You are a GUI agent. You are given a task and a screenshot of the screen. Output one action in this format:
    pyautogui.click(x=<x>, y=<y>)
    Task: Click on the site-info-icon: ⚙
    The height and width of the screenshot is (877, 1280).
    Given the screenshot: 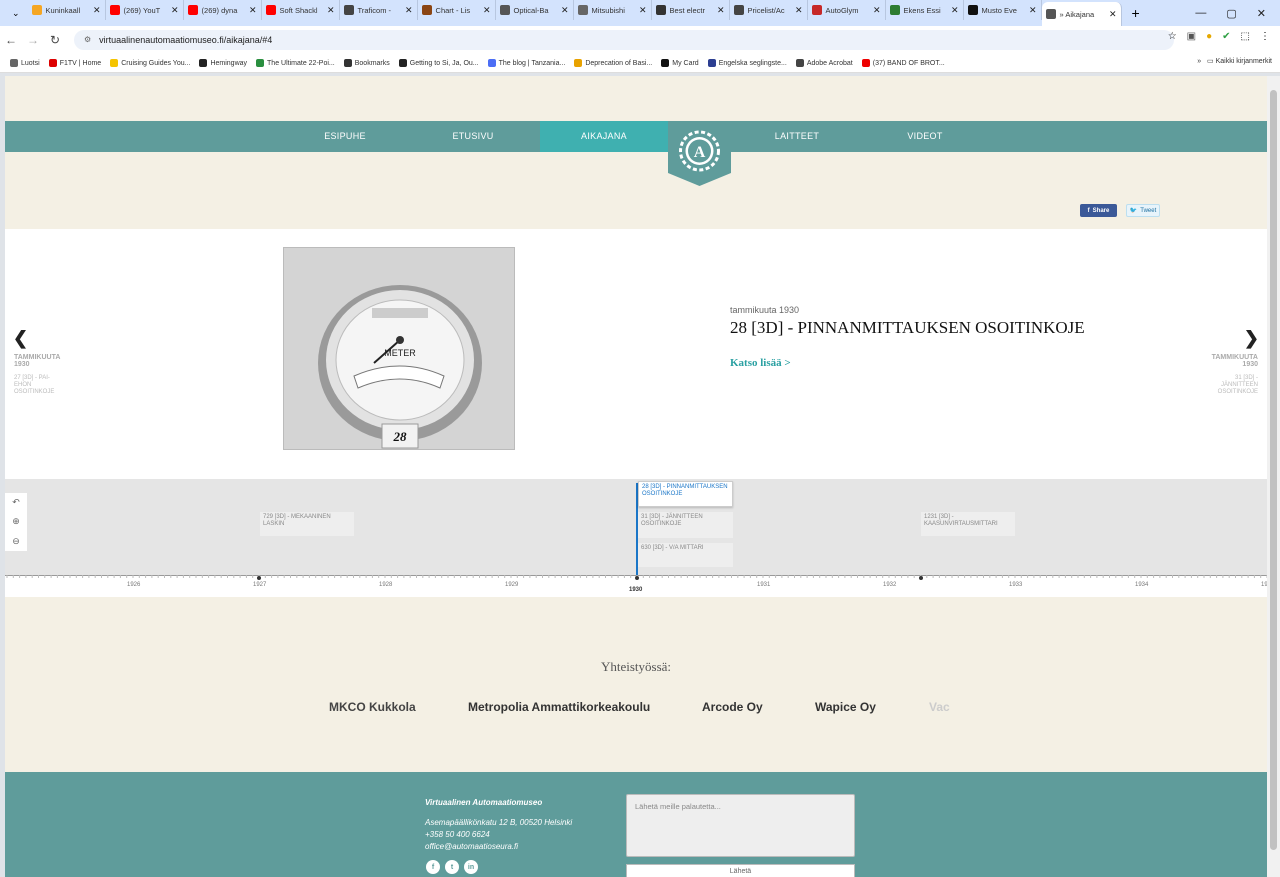 What is the action you would take?
    pyautogui.click(x=87, y=39)
    